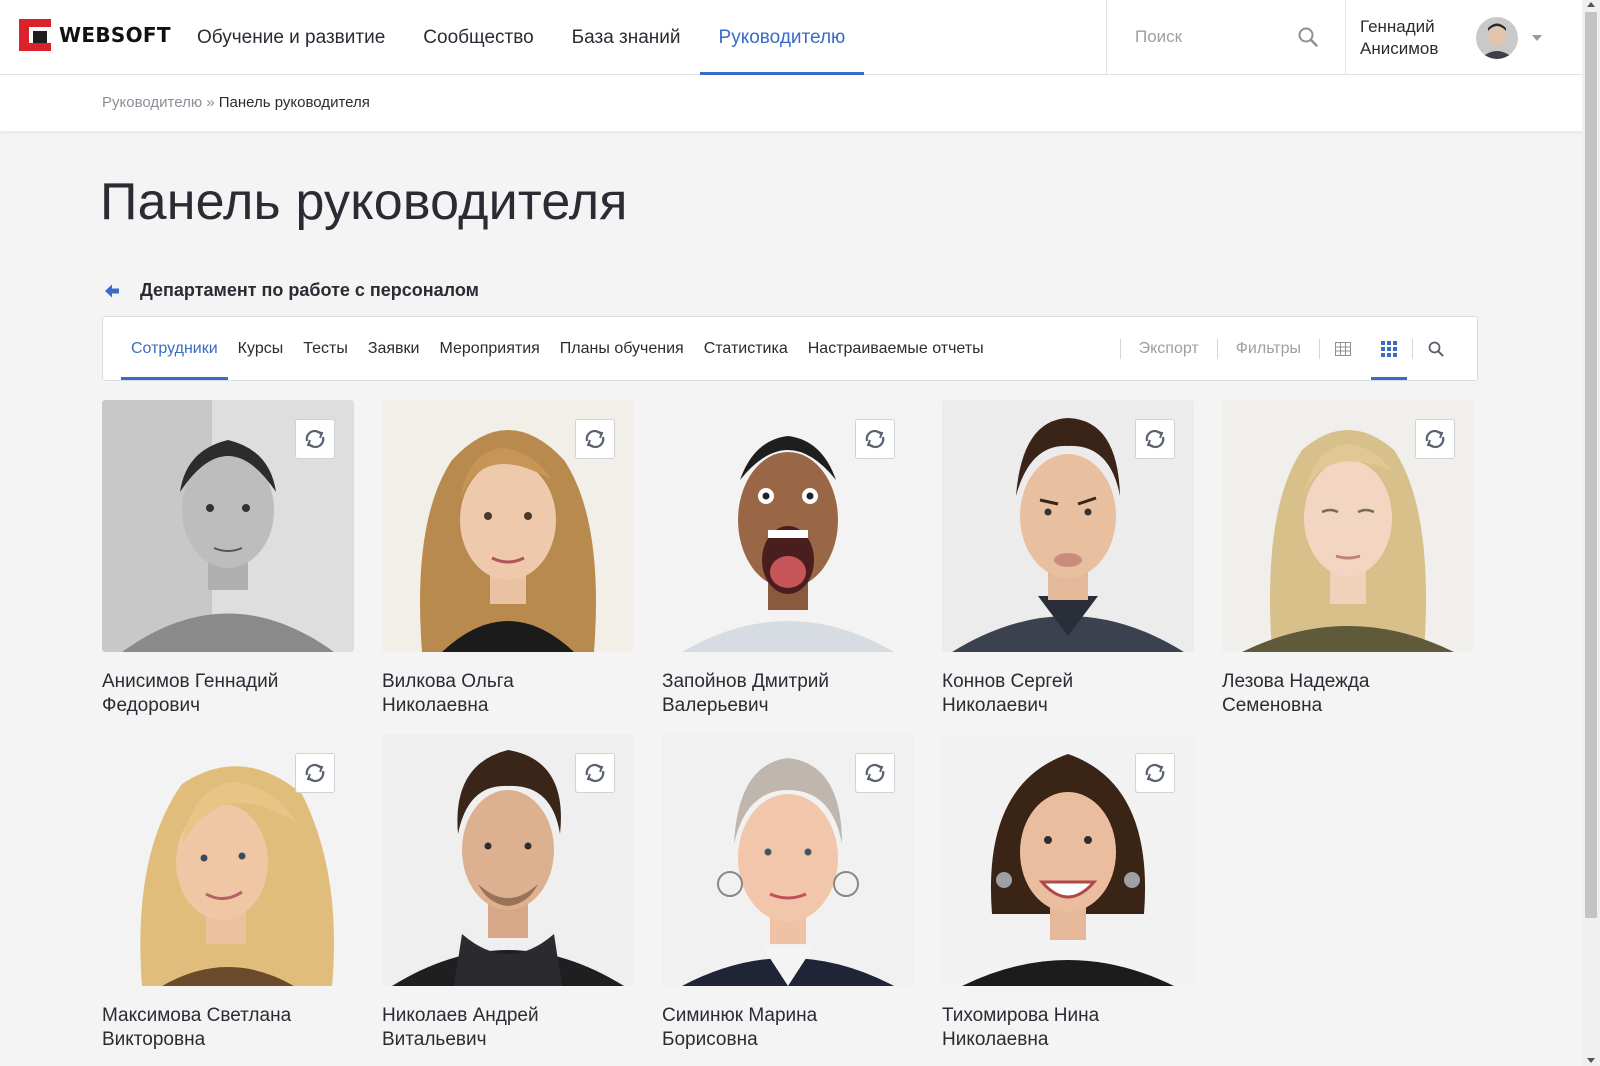  I want to click on employee-name: Вилкова Ольга Николаевна, so click(508, 694).